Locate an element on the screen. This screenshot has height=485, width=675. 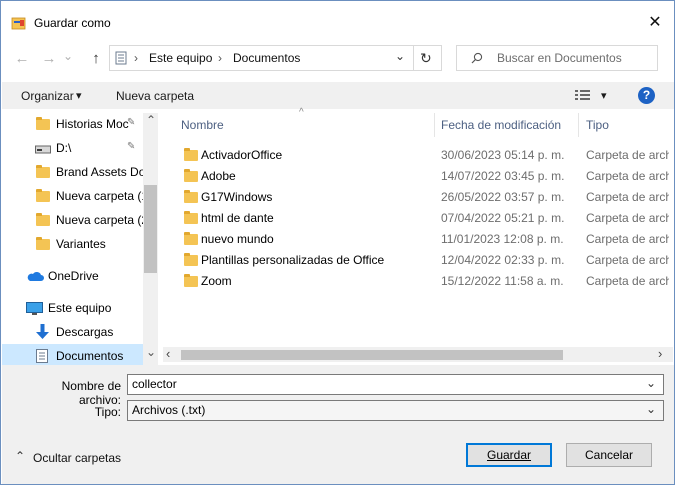
file-date: 11/01/2023 12:08 p. m. is located at coordinates (502, 239).